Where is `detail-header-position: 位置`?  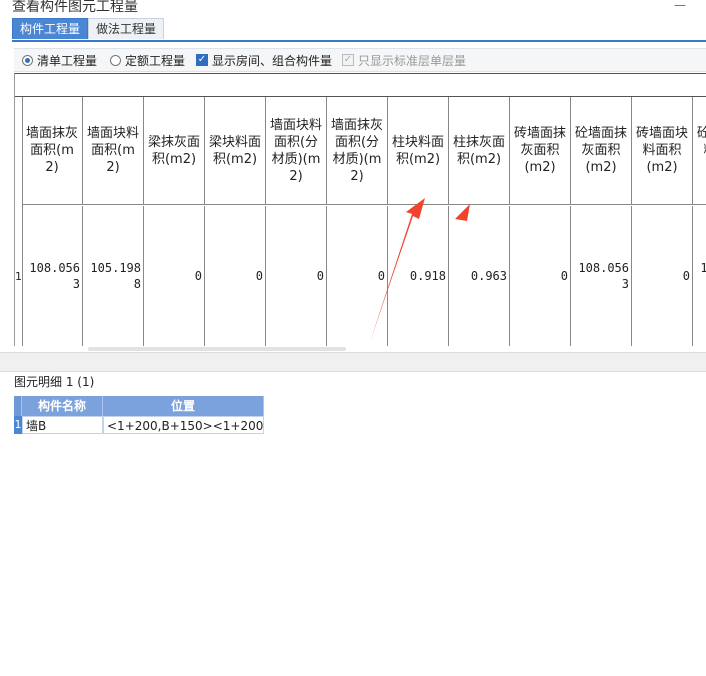
detail-header-position: 位置 is located at coordinates (183, 406).